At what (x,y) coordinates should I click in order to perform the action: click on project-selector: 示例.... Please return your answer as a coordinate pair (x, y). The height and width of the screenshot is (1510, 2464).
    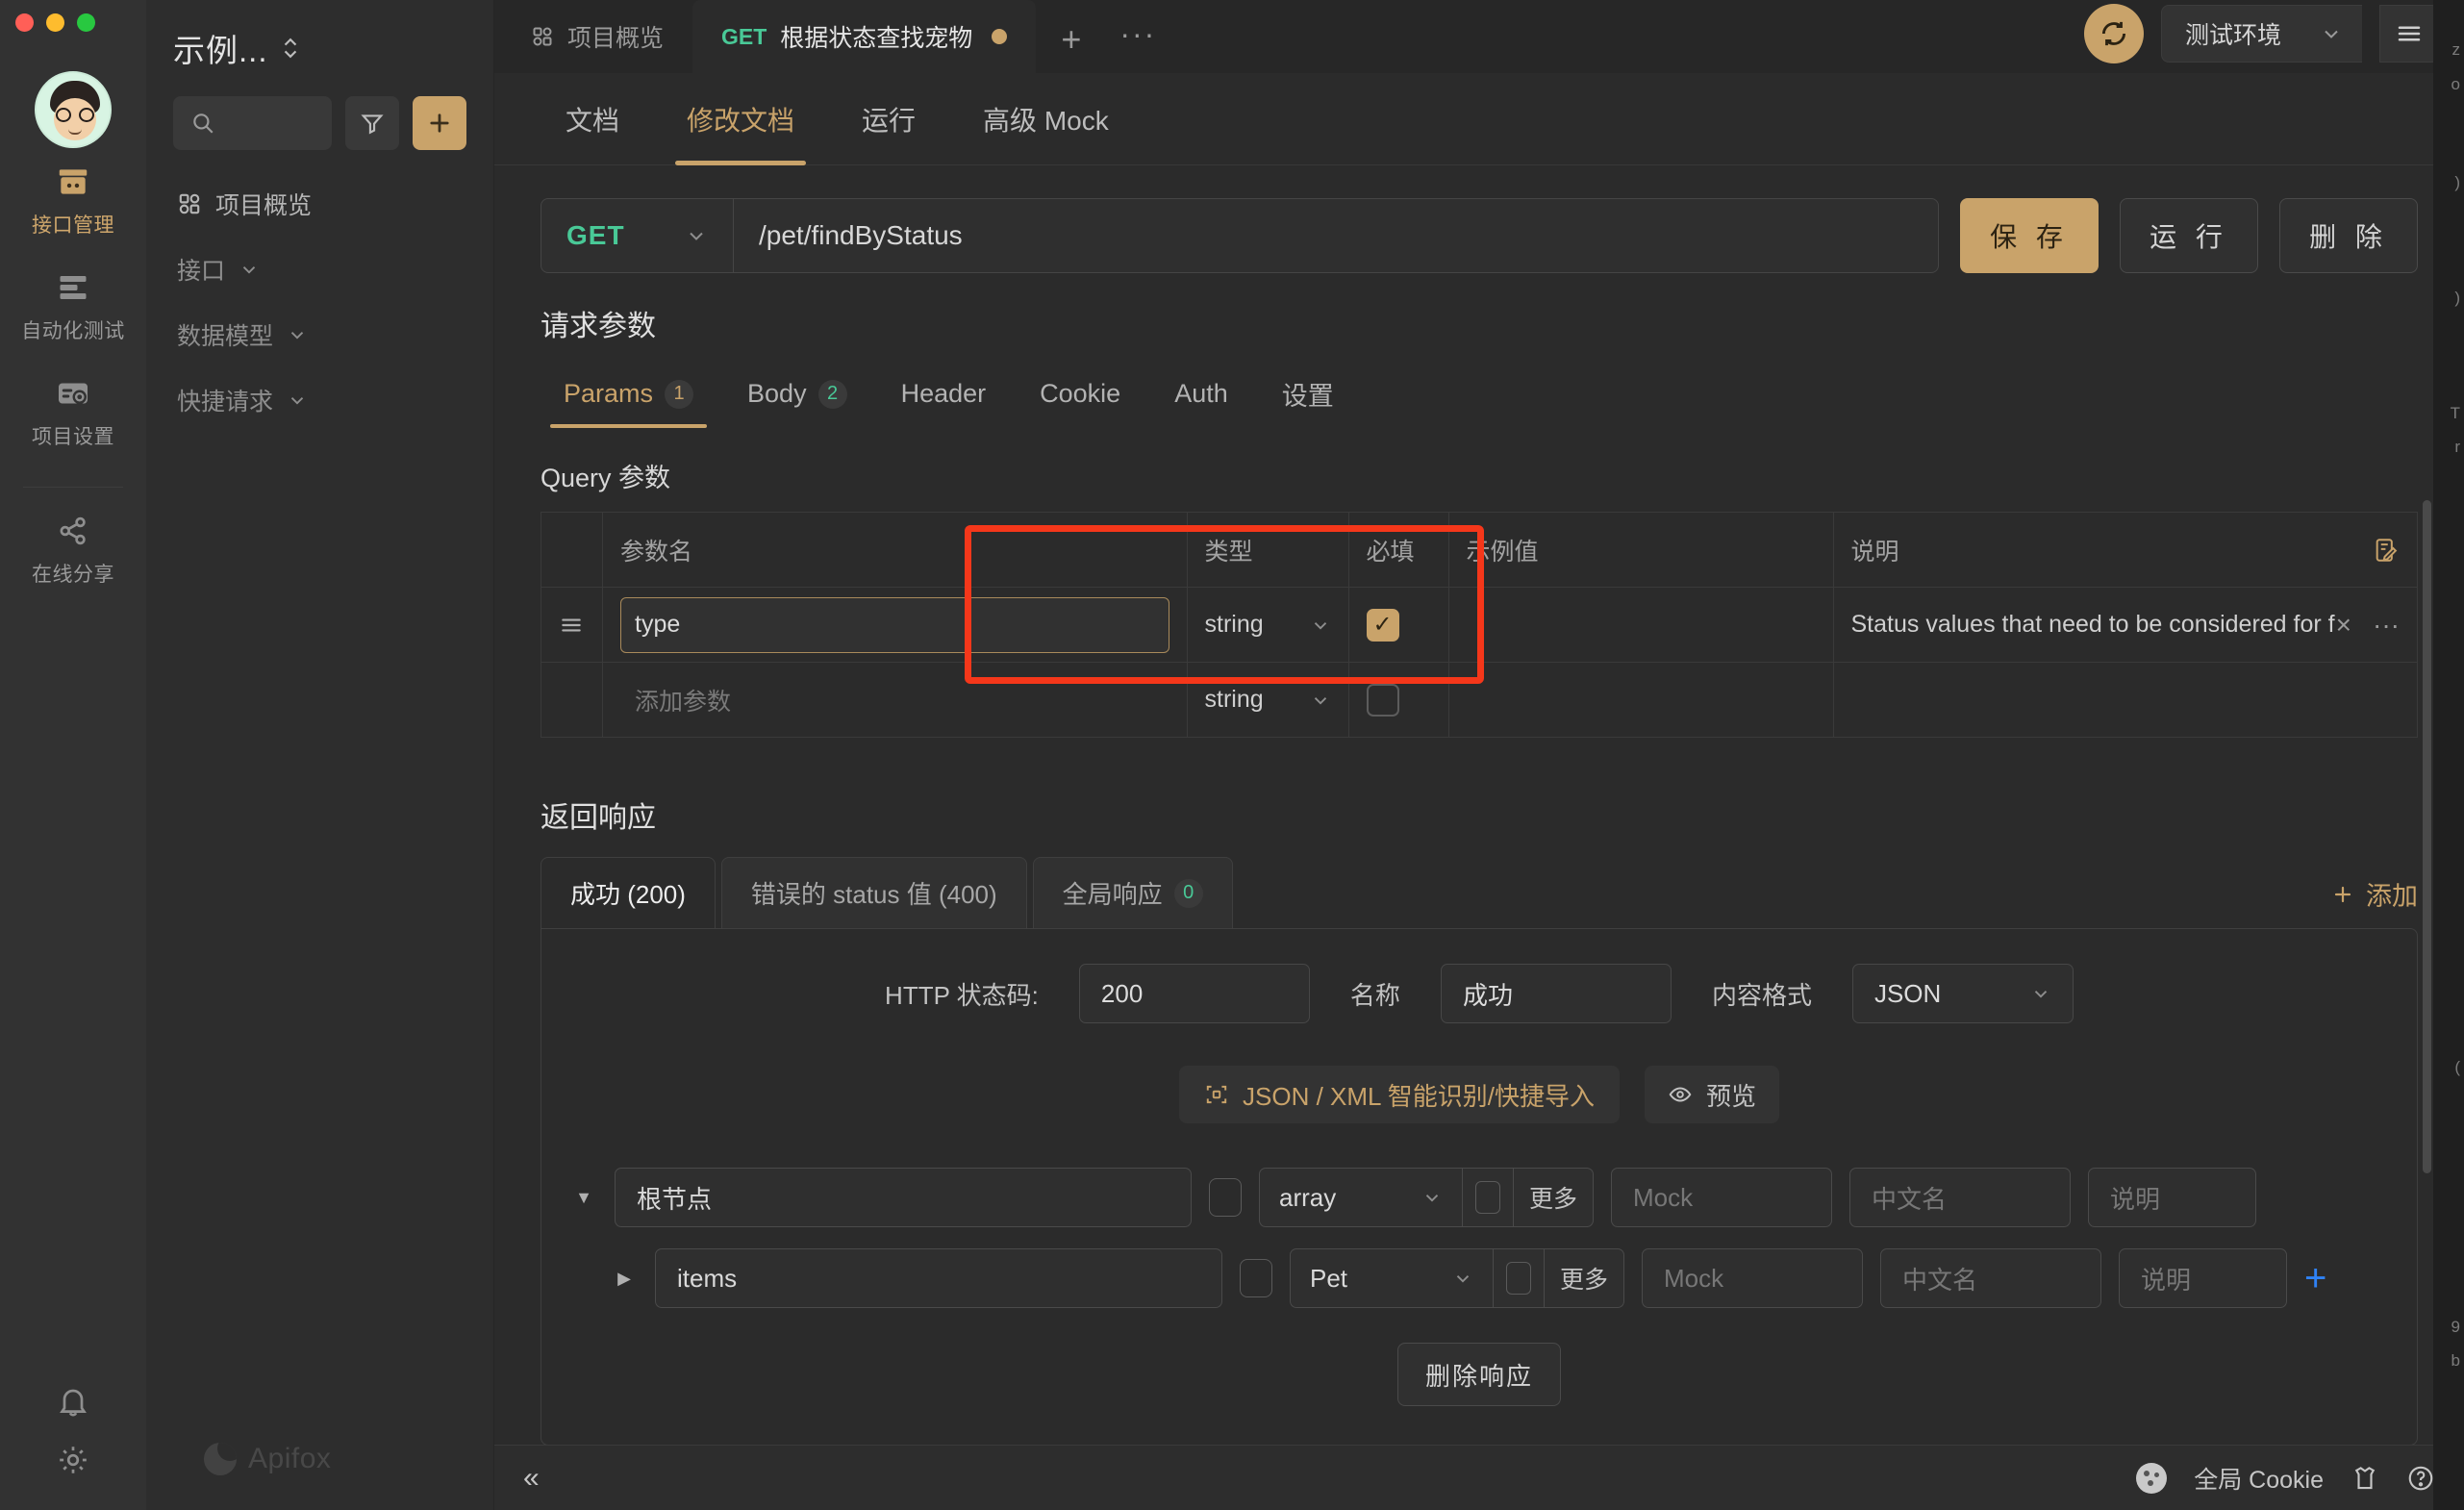
    Looking at the image, I should click on (319, 38).